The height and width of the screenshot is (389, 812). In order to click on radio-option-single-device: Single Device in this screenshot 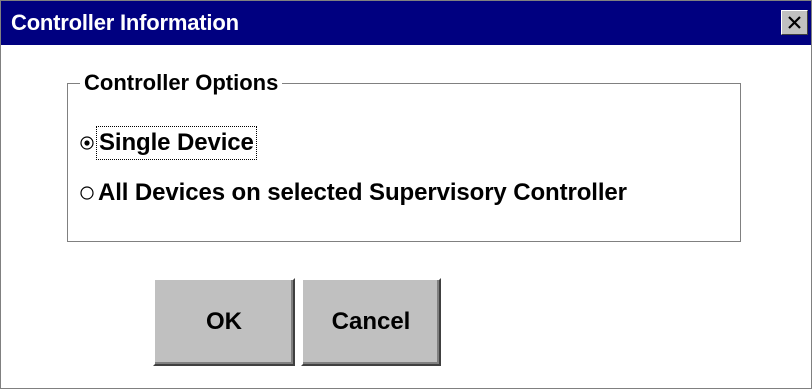, I will do `click(168, 143)`.